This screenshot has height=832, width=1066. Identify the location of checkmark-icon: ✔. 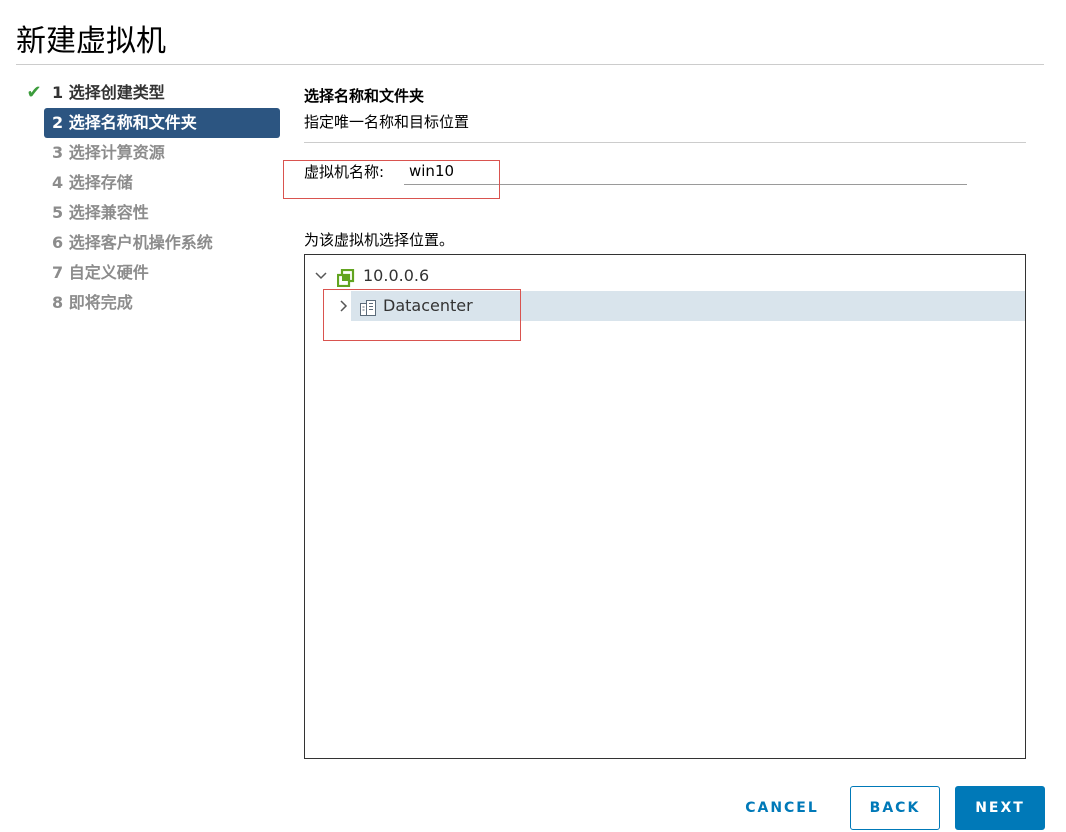
(34, 92).